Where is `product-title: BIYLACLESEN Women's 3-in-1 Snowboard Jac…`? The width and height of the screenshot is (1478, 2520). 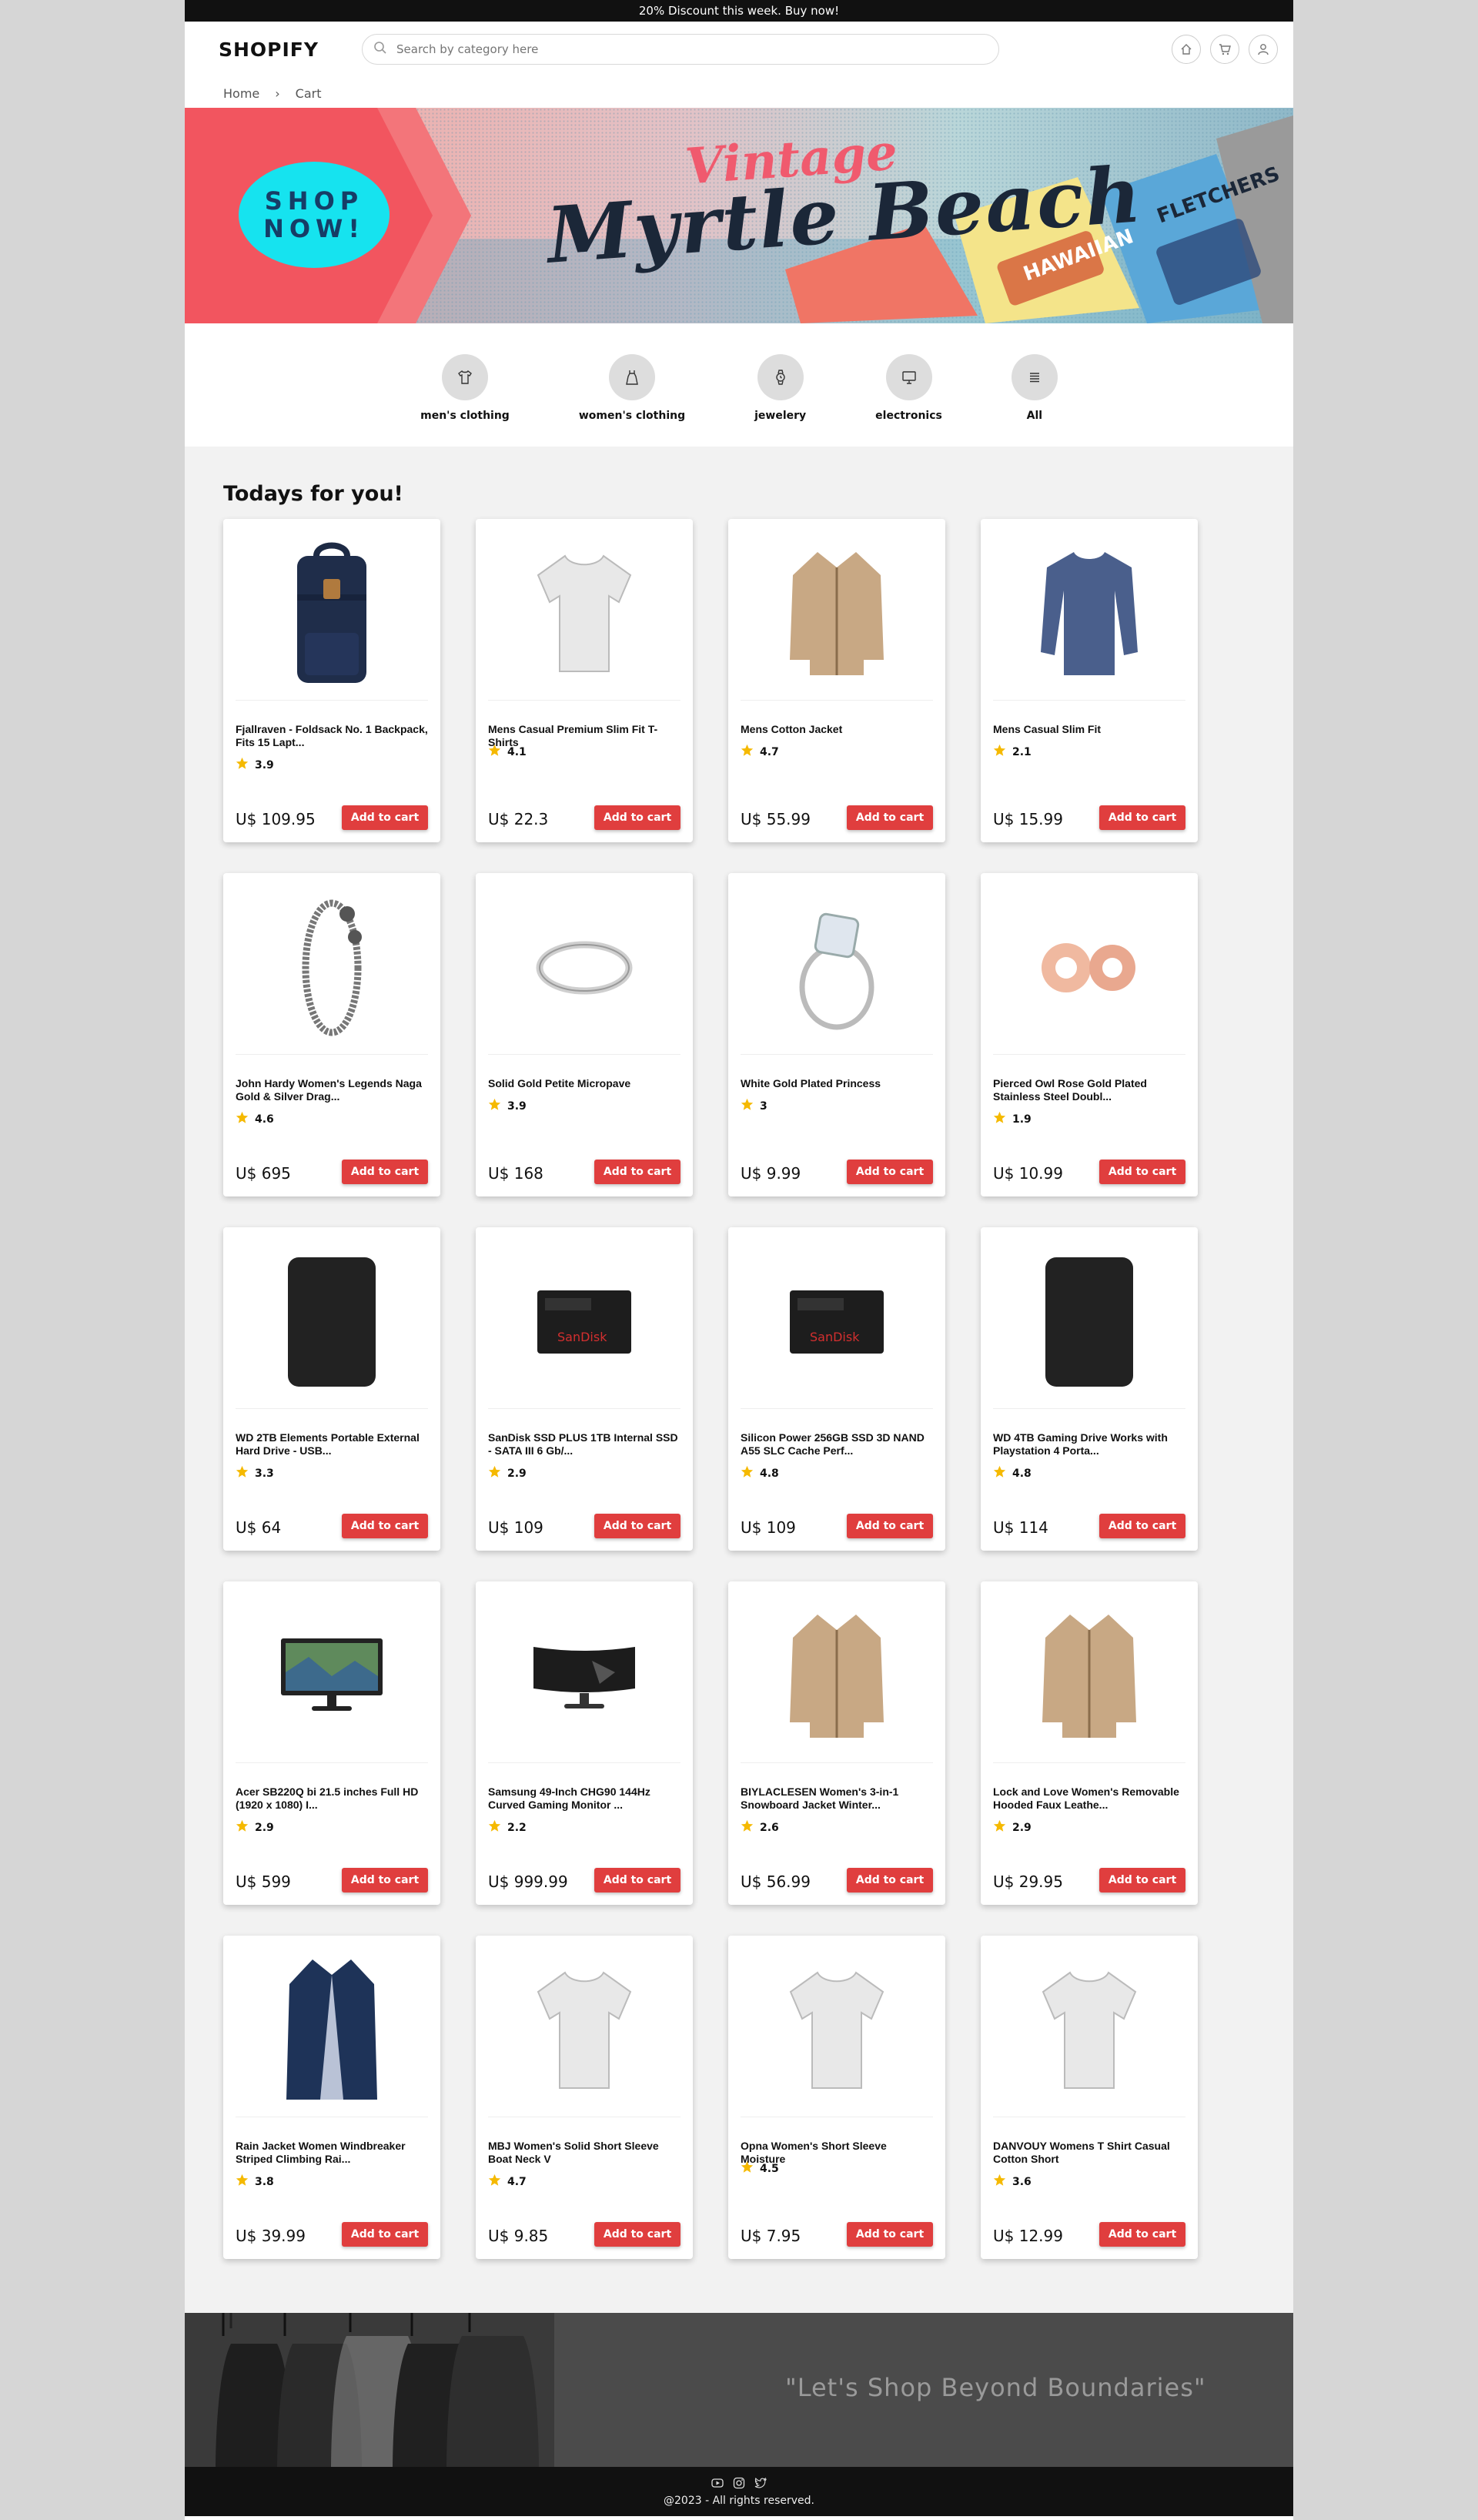
product-title: BIYLACLESEN Women's 3-in-1 Snowboard Jac… is located at coordinates (837, 1798).